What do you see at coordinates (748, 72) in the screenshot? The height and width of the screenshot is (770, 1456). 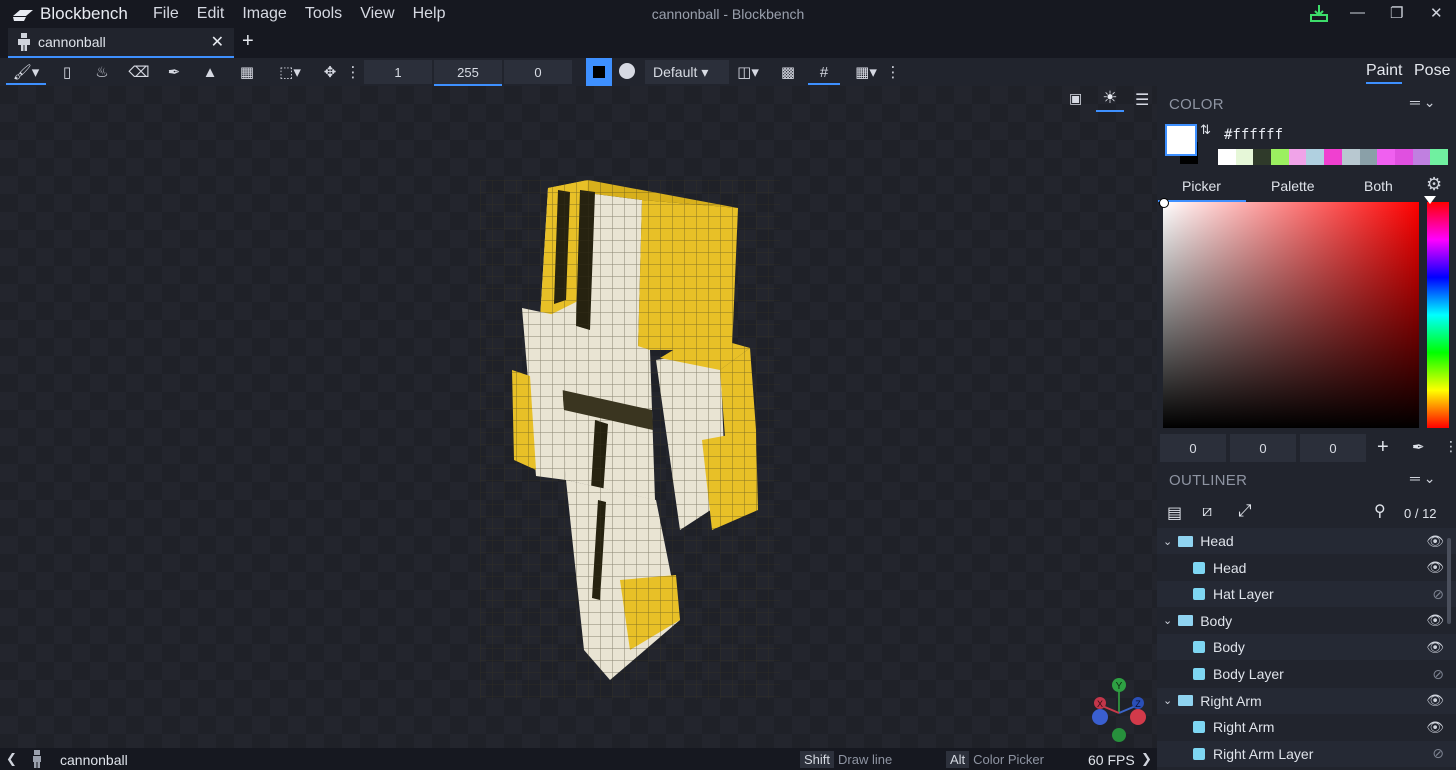 I see `mirror-paint-icon: ◫▾` at bounding box center [748, 72].